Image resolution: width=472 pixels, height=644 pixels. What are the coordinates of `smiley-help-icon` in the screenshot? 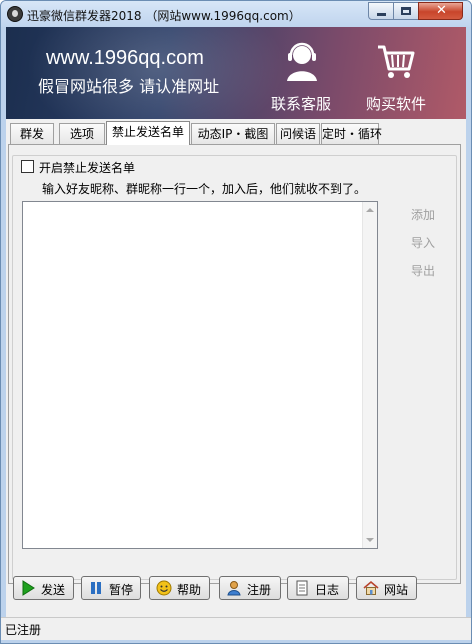 It's located at (164, 588).